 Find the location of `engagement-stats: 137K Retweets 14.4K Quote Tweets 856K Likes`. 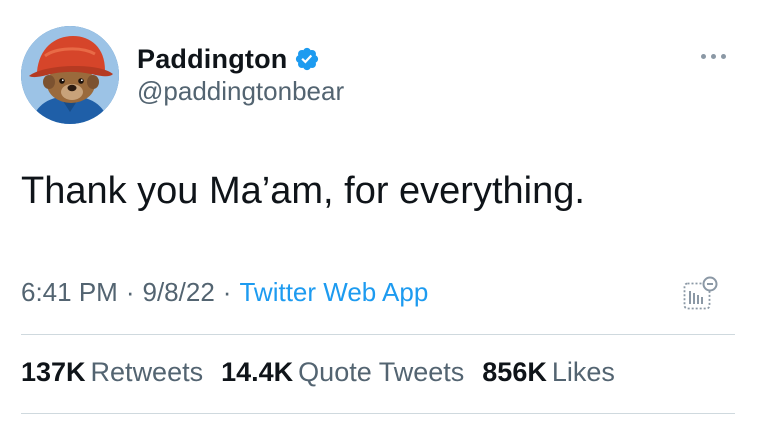

engagement-stats: 137K Retweets 14.4K Quote Tweets 856K Likes is located at coordinates (318, 372).